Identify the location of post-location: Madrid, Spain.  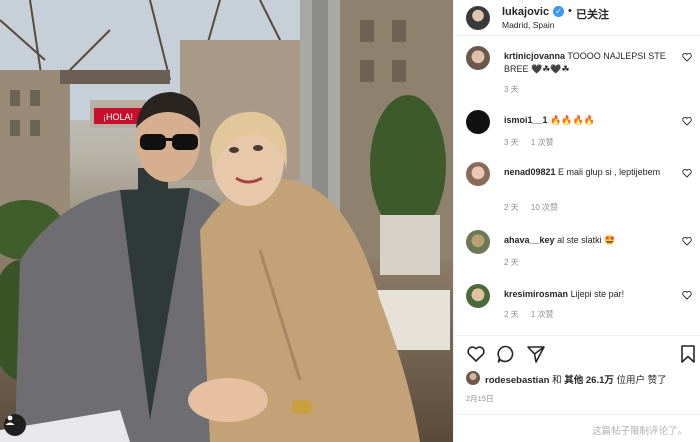
(528, 25).